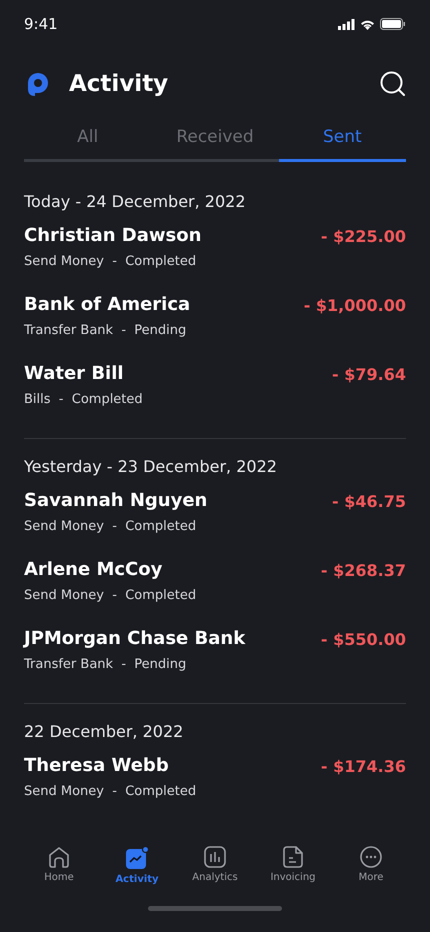  What do you see at coordinates (41, 24) in the screenshot?
I see `status-time: 9:41` at bounding box center [41, 24].